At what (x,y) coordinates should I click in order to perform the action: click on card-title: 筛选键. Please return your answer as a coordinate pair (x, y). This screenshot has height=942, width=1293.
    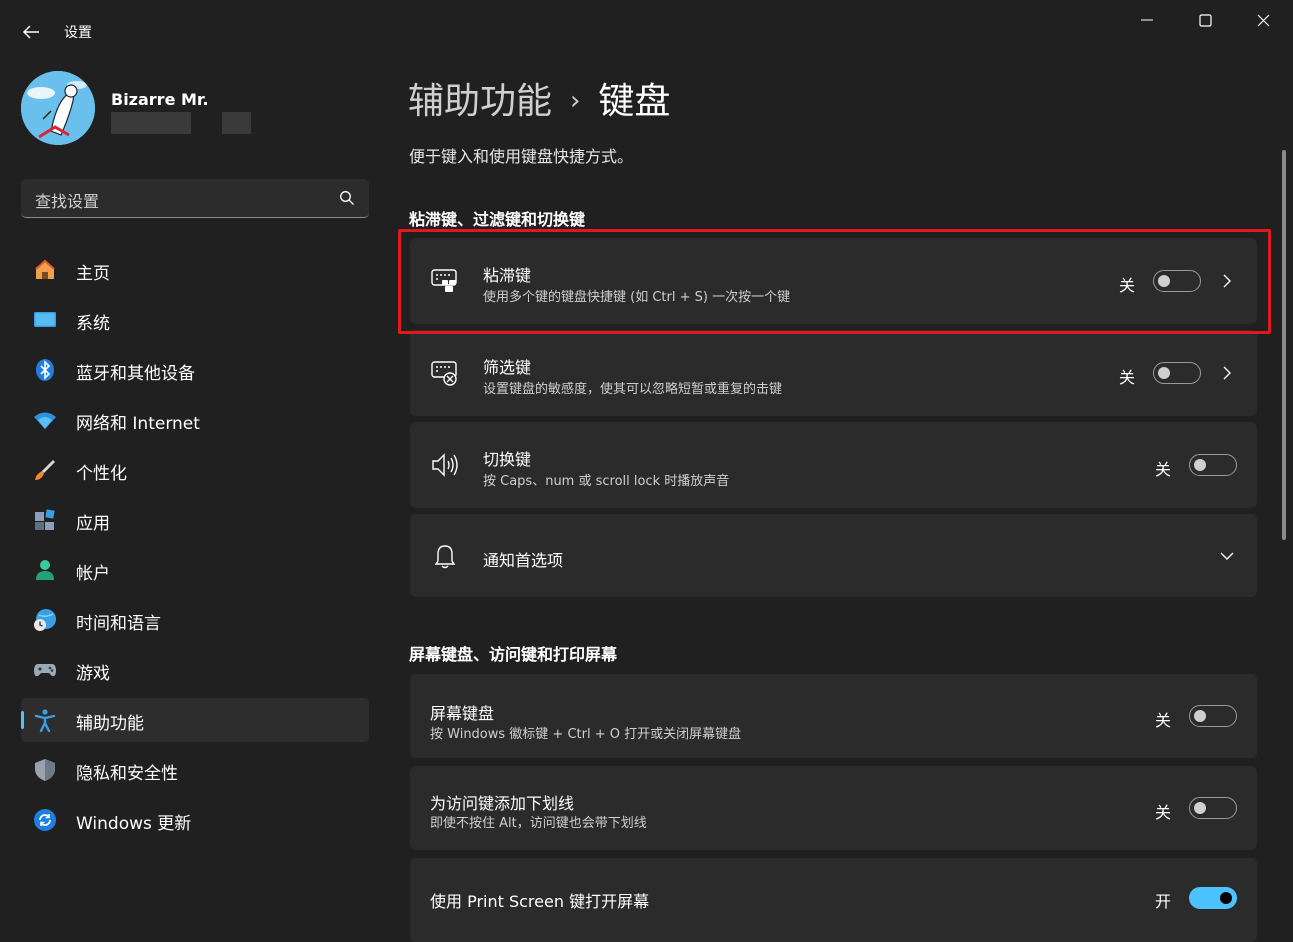
    Looking at the image, I should click on (507, 367).